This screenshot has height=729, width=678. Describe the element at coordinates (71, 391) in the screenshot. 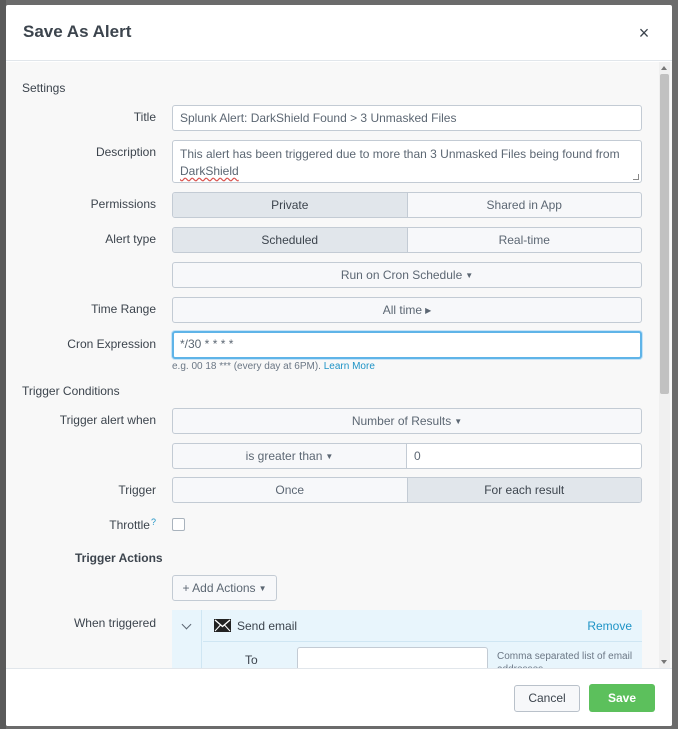

I see `trigger-conditions-title: Trigger Conditions` at that location.